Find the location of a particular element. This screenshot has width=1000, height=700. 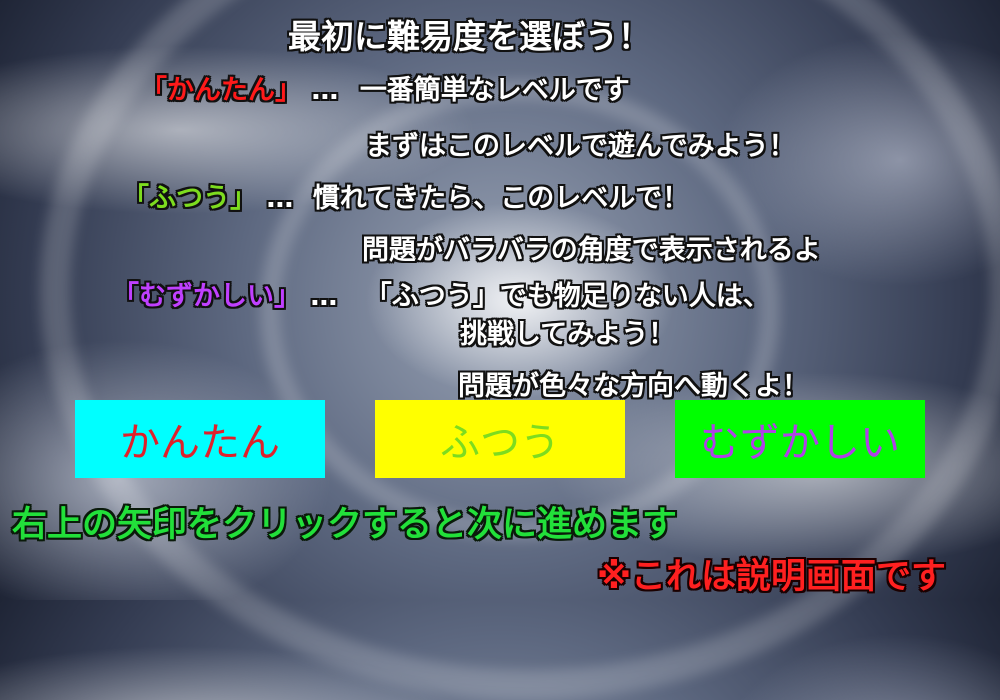

normal-label: 「ふつう」 is located at coordinates (189, 198).